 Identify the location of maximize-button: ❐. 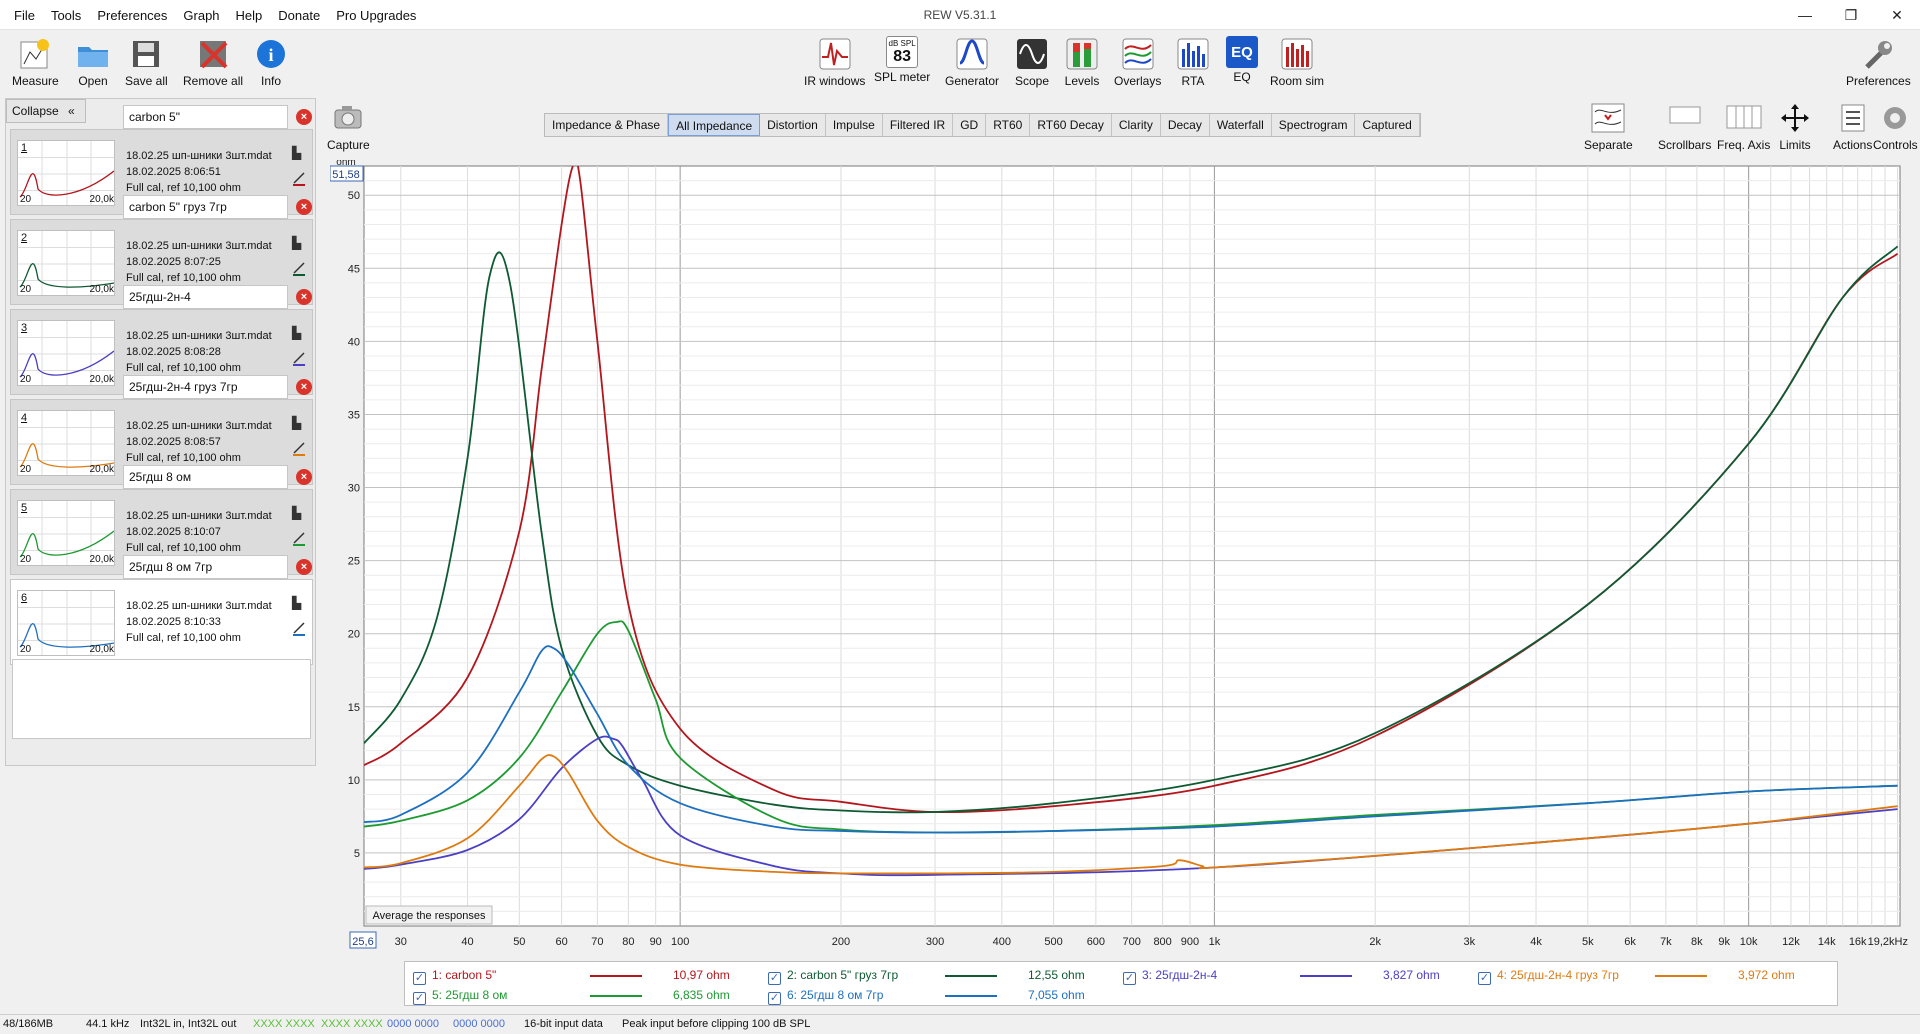
(1851, 15).